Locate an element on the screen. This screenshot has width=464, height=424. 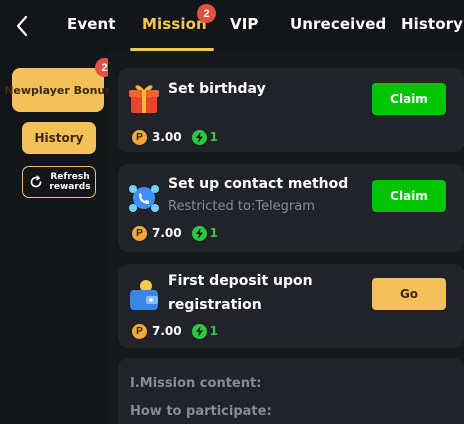
active-tab-indicator is located at coordinates (172, 49).